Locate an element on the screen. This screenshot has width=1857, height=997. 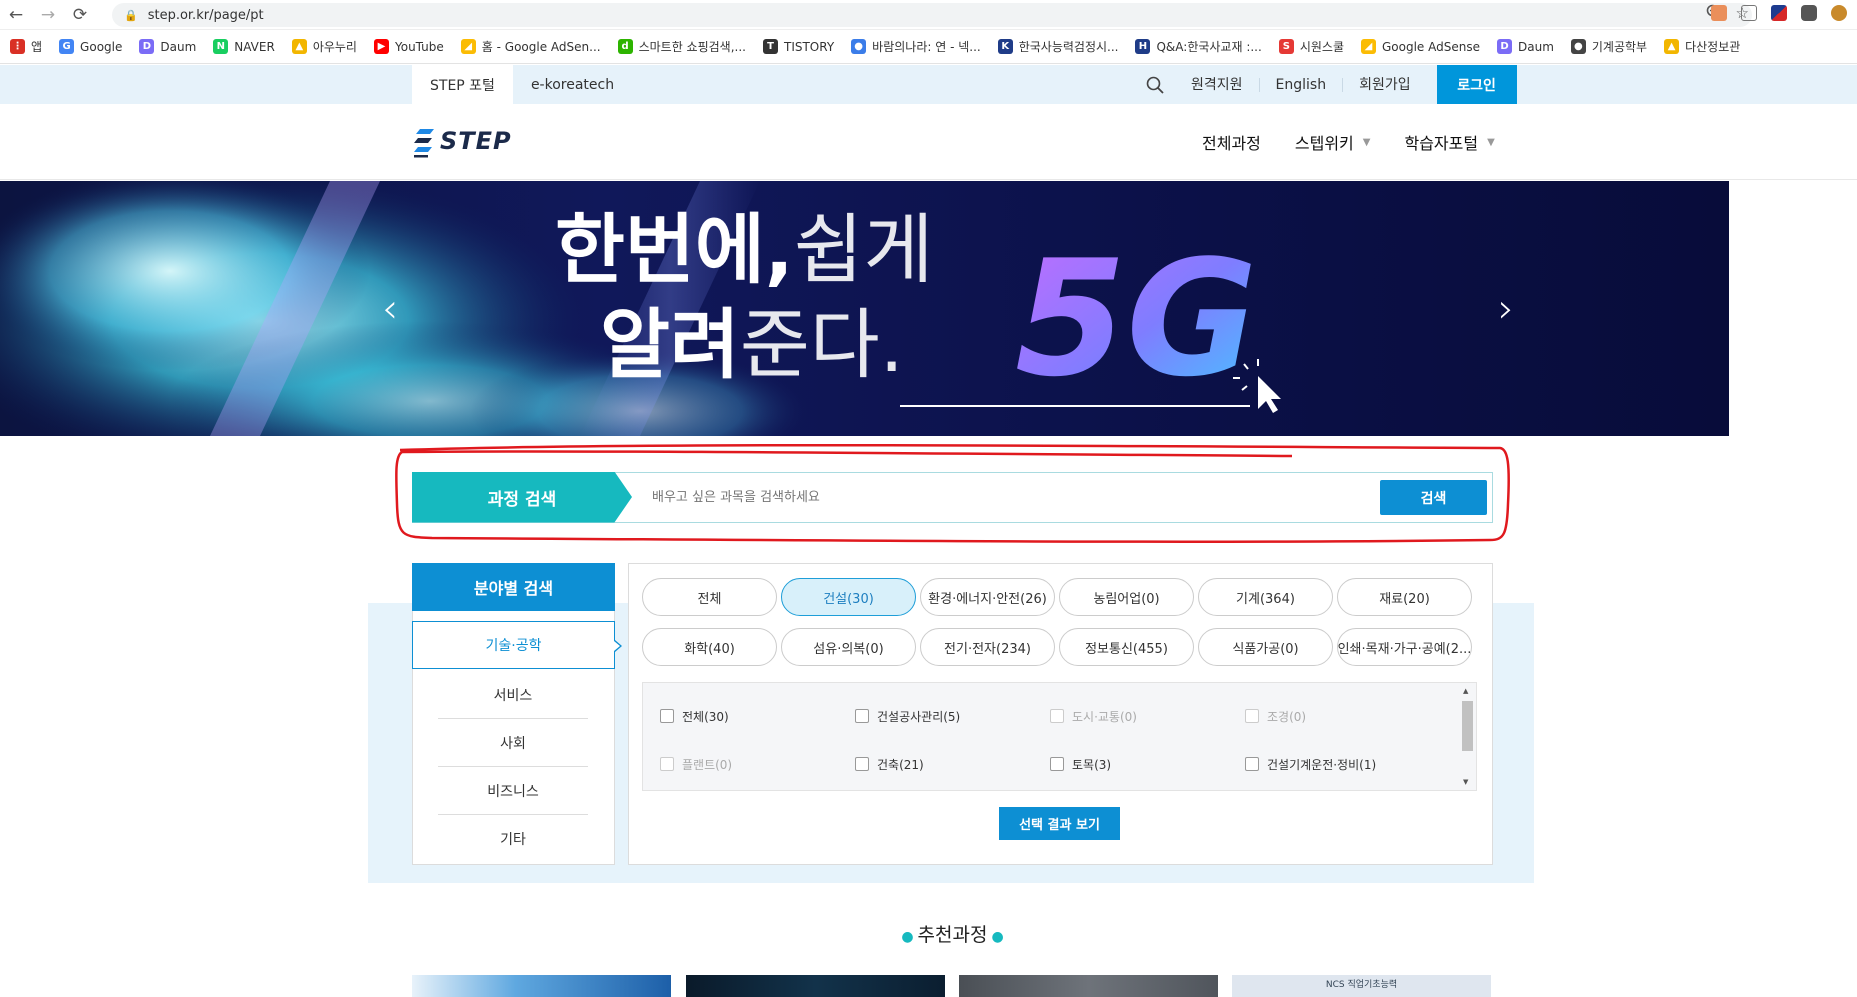
bookmark-favicon-icon: S is located at coordinates (1286, 46).